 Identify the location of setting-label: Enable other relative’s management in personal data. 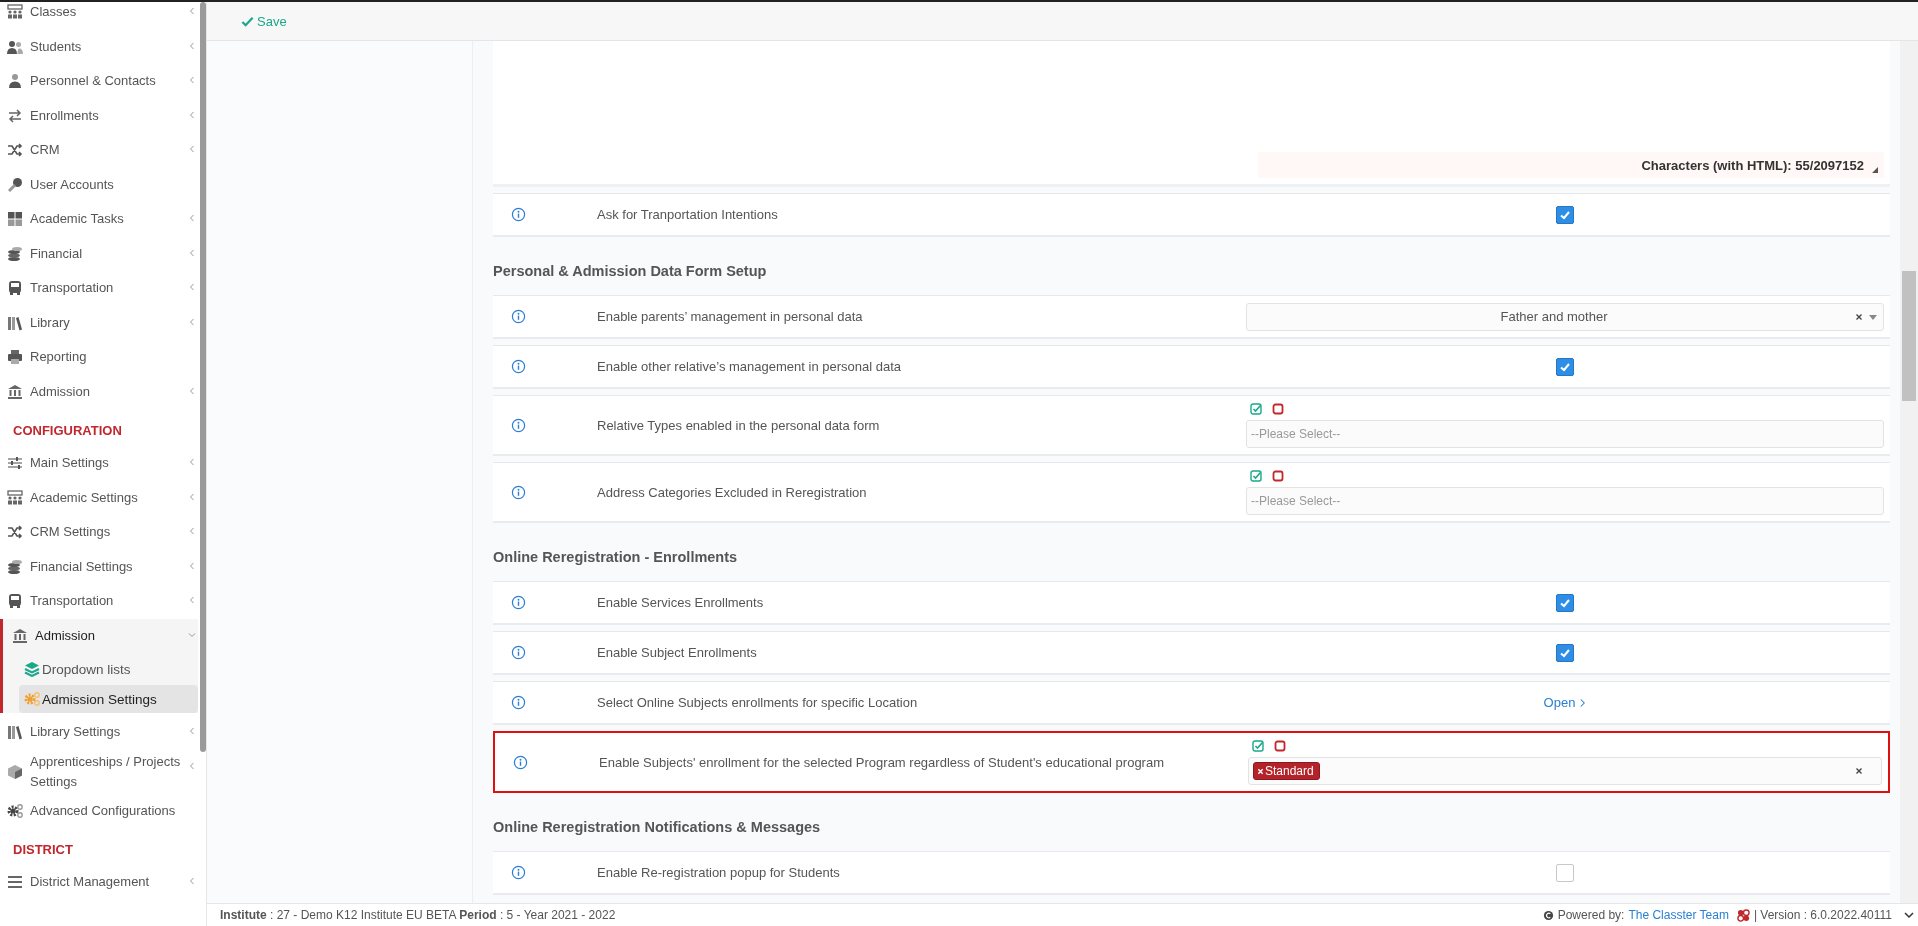
(749, 366).